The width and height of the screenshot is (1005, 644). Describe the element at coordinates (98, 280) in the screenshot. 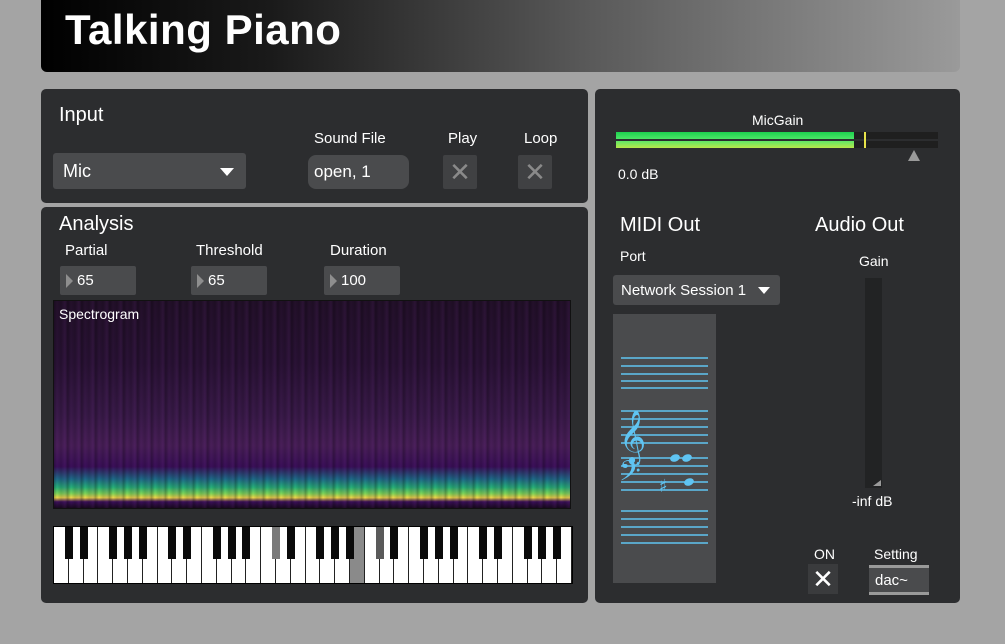

I see `partial-number-box: 65` at that location.